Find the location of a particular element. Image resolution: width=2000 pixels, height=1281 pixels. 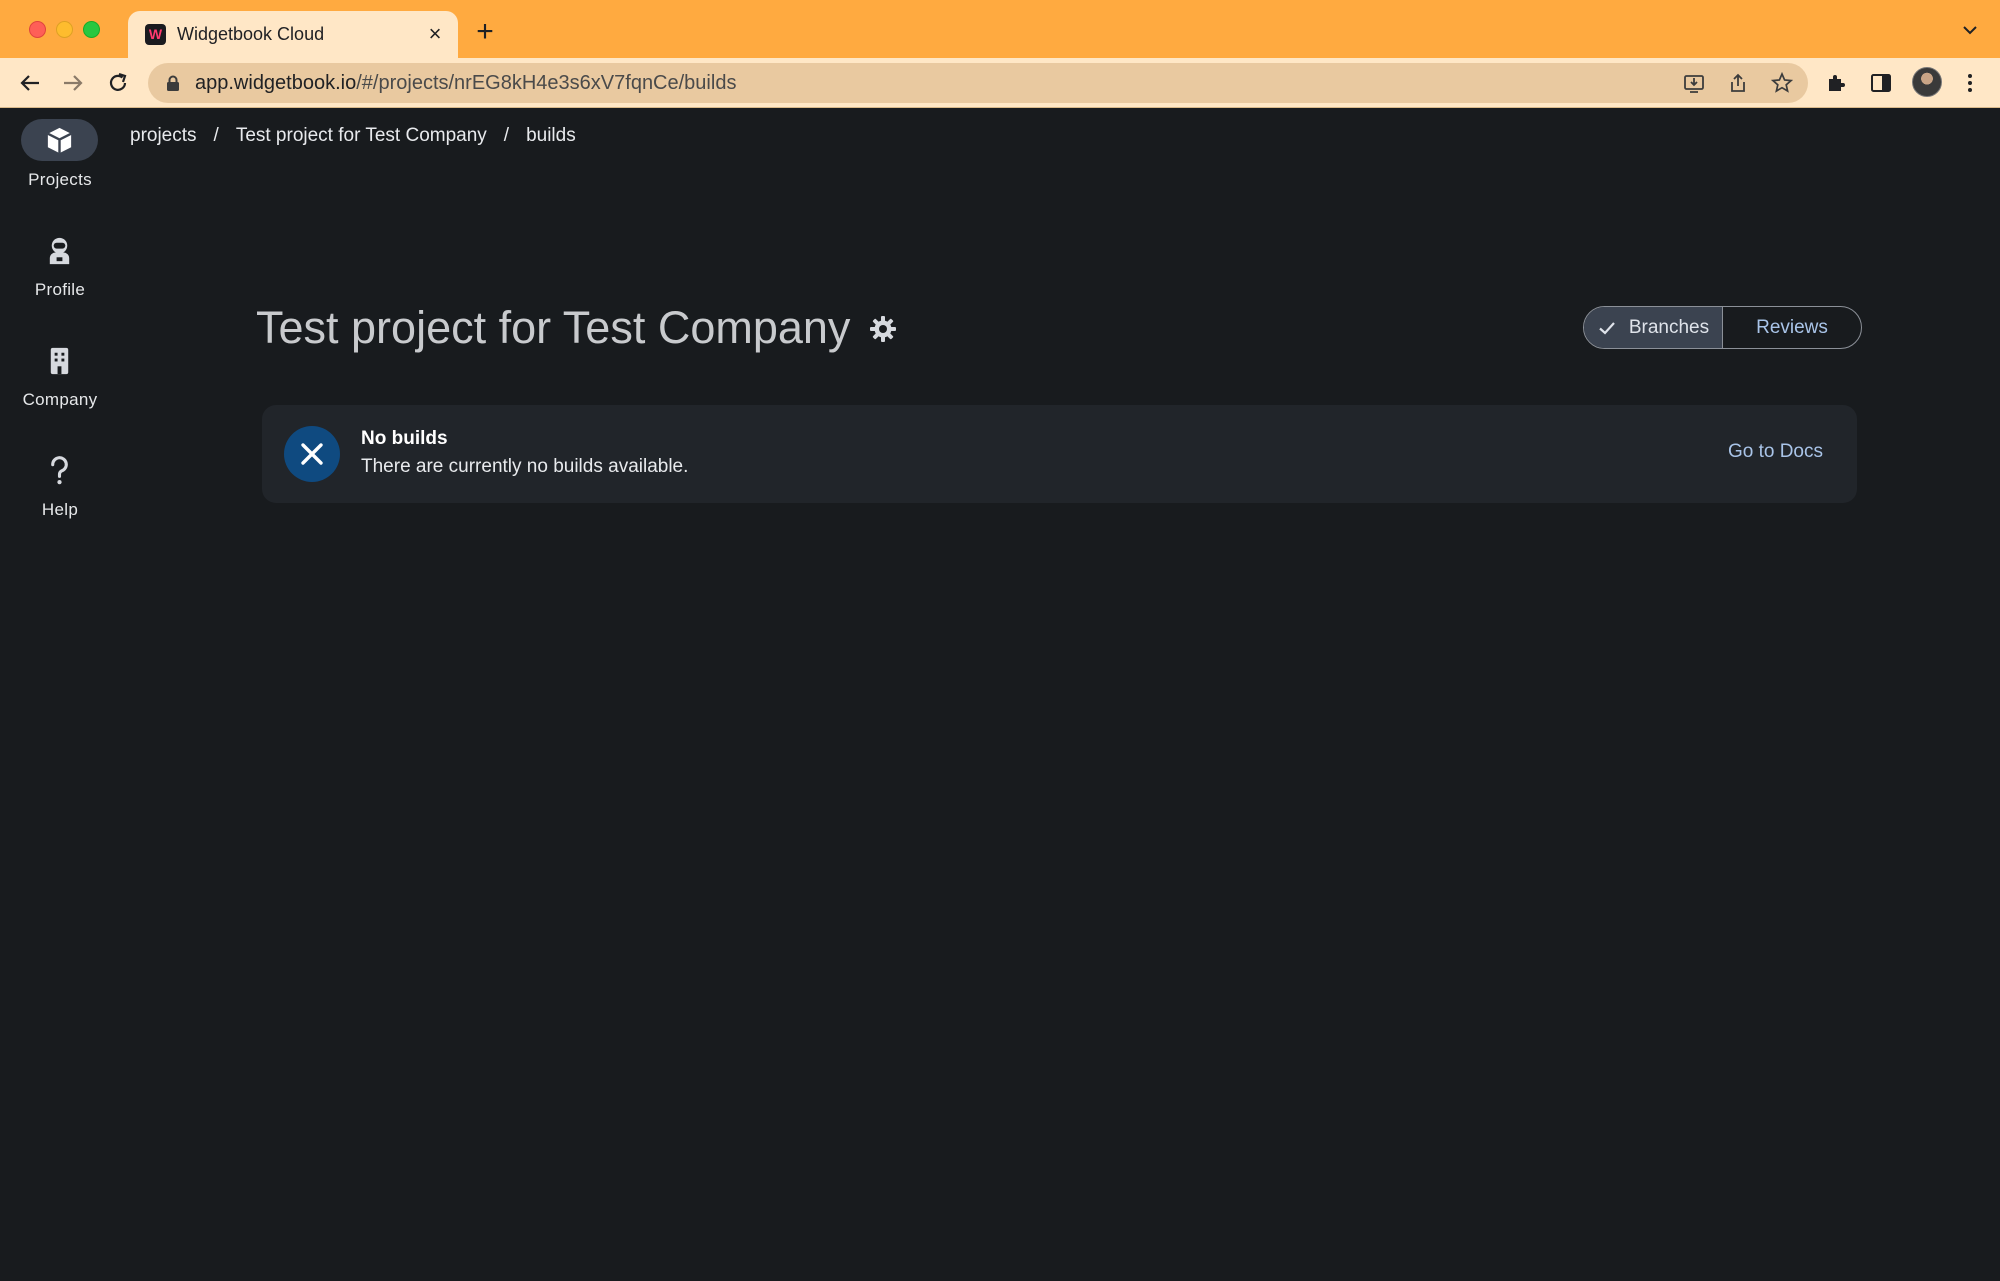

nav-label-company: Company is located at coordinates (60, 399).